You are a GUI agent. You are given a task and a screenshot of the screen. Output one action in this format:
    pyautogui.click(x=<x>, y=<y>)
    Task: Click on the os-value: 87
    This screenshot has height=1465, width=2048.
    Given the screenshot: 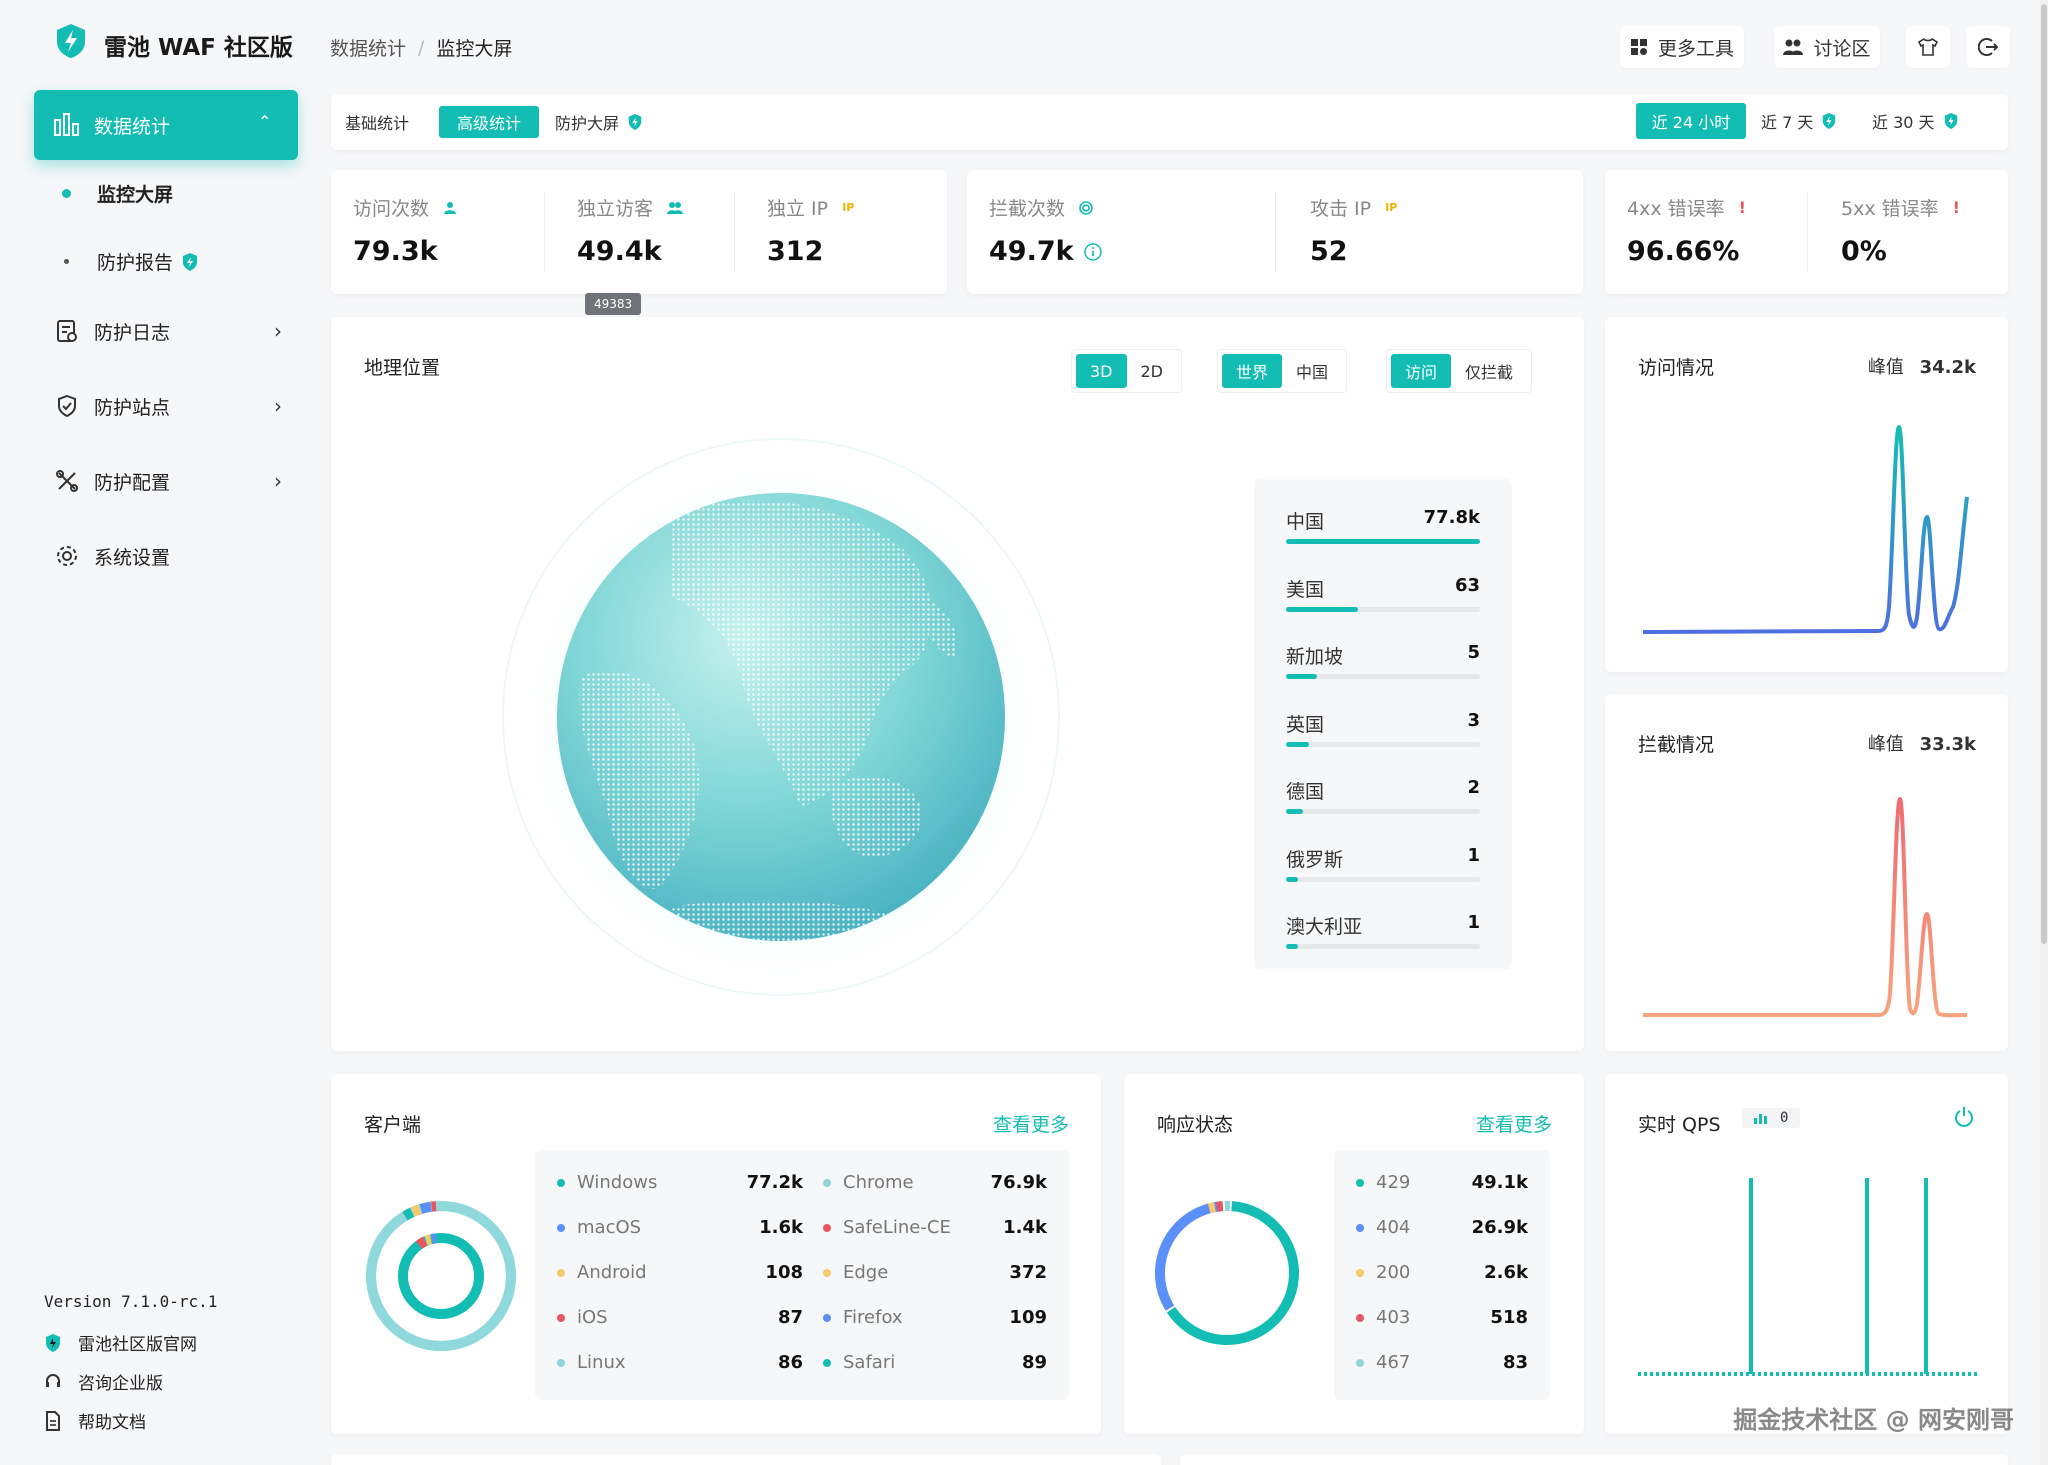 What is the action you would take?
    pyautogui.click(x=790, y=1317)
    